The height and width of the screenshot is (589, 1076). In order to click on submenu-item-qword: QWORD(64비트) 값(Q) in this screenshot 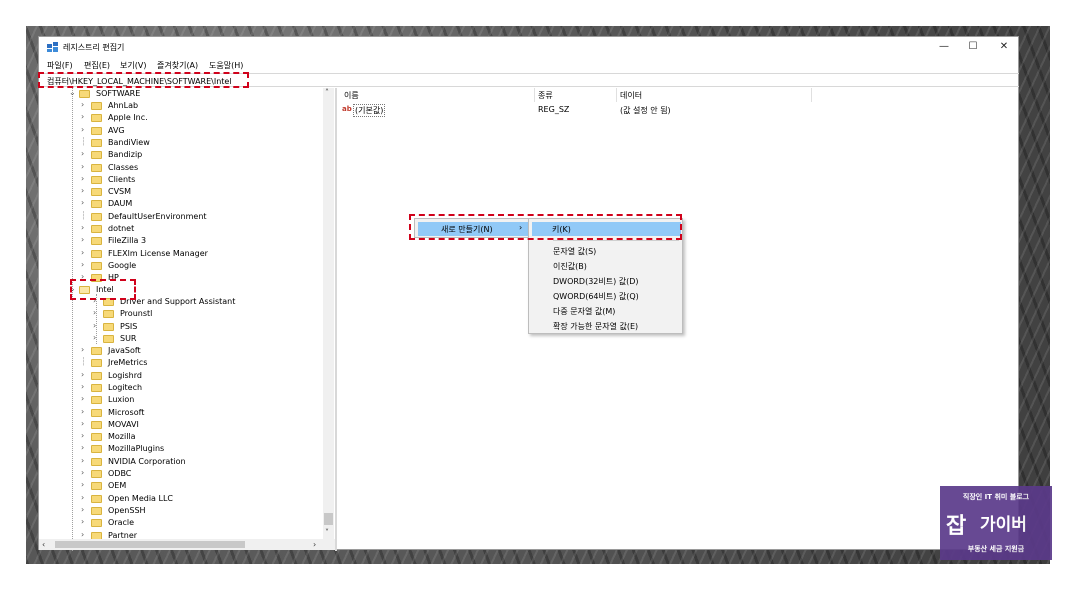, I will do `click(596, 296)`.